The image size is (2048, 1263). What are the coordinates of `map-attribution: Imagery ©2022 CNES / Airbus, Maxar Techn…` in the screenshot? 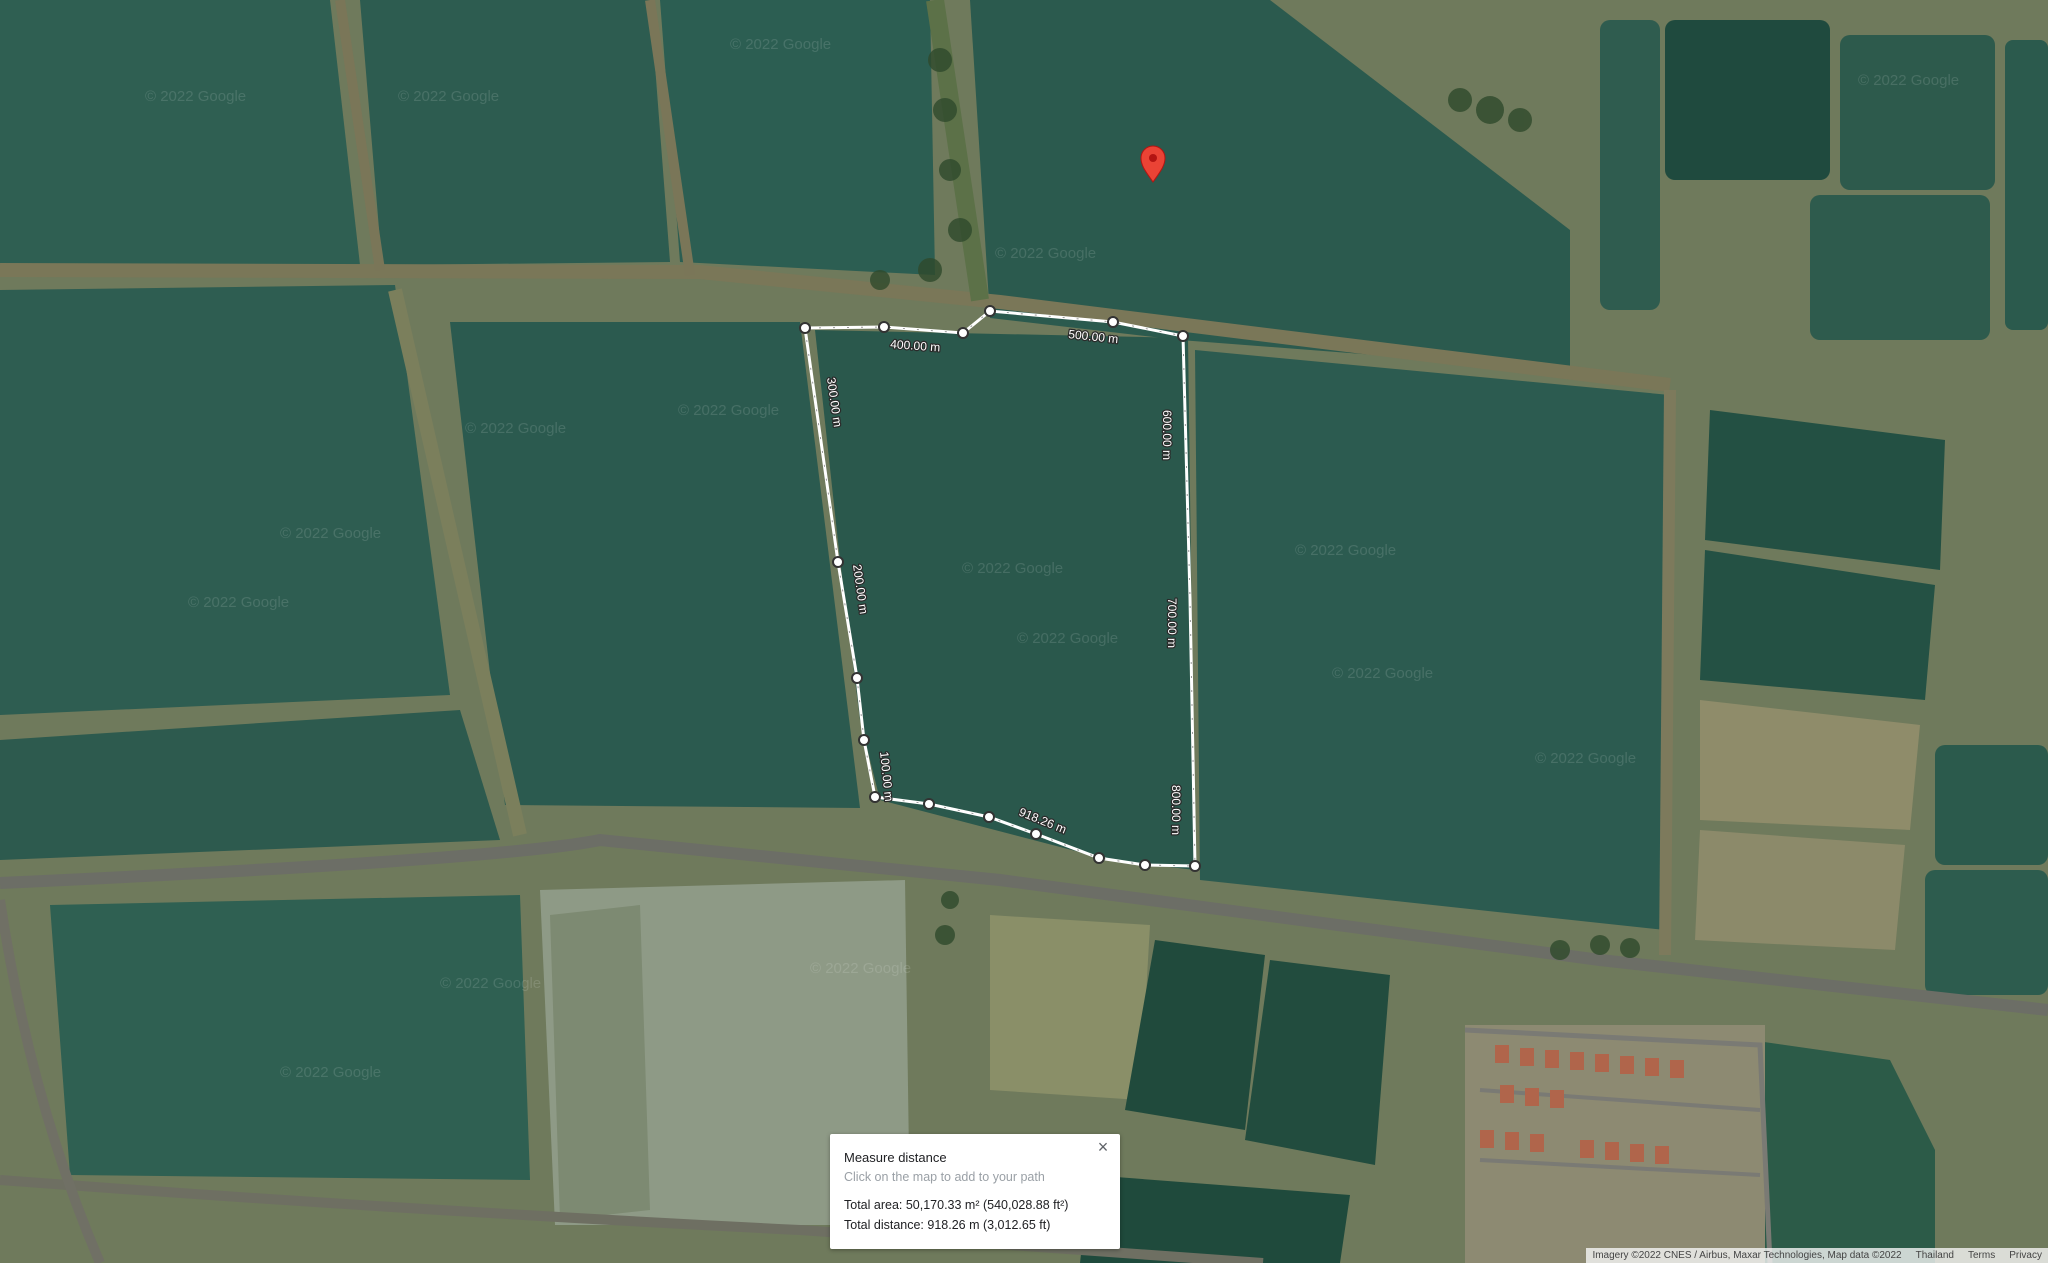 It's located at (1817, 1255).